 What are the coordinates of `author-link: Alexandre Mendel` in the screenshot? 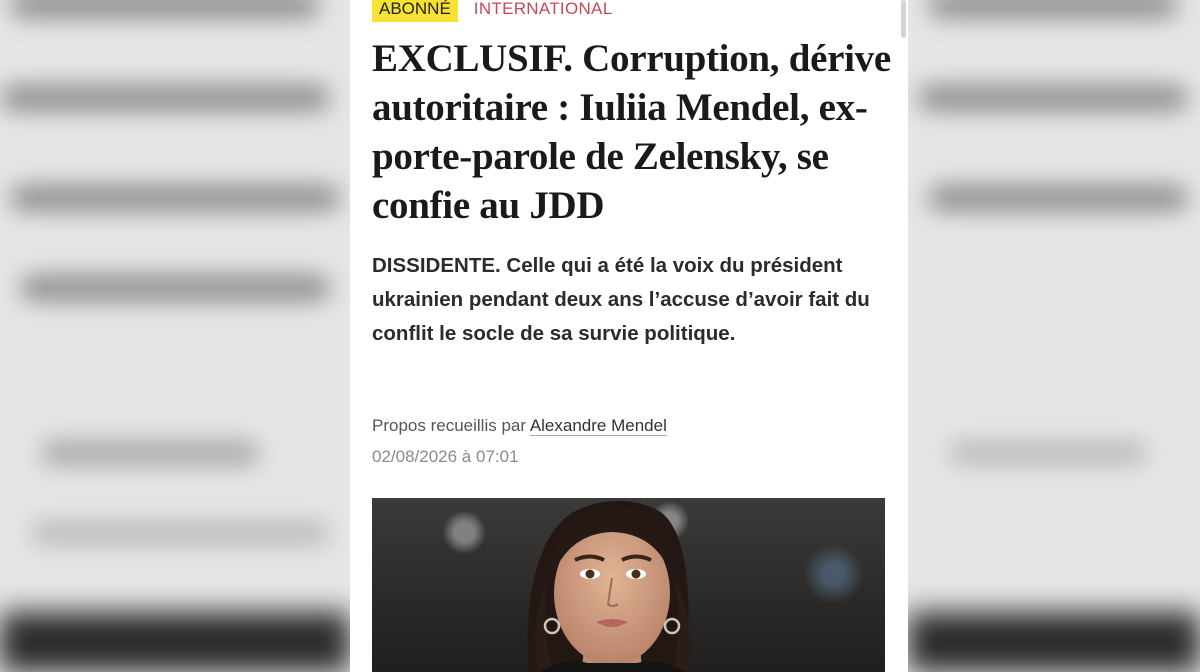 It's located at (598, 426).